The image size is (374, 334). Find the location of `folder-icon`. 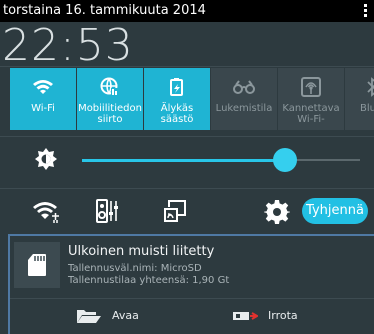

folder-icon is located at coordinates (89, 316).